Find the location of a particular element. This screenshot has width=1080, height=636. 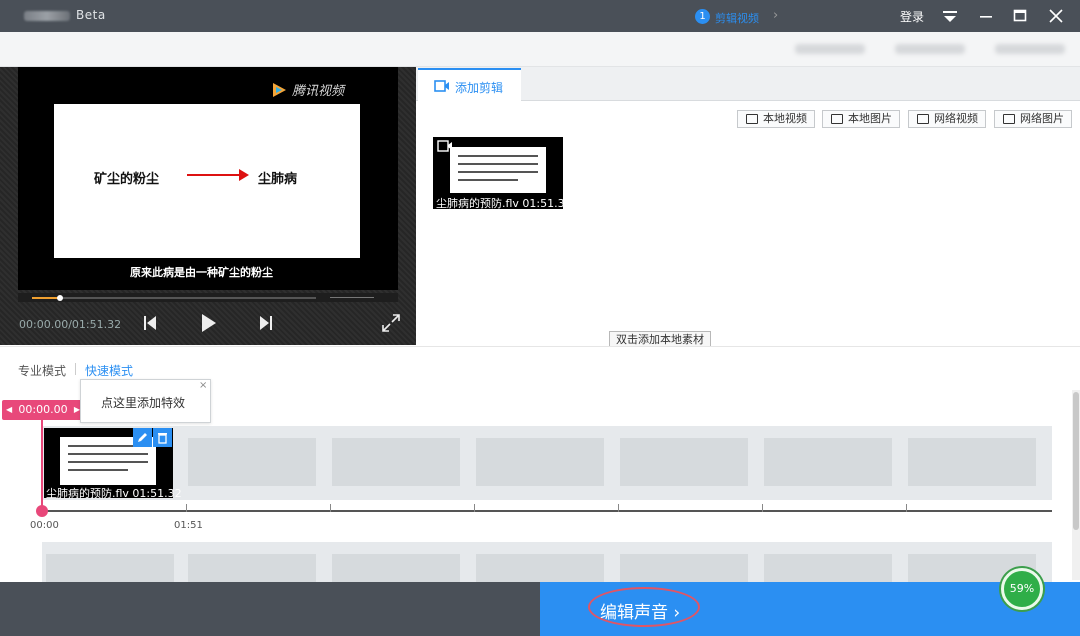

timeline-clip-caption: 尘肺病的预防.flv 01:51.32 is located at coordinates (114, 493).